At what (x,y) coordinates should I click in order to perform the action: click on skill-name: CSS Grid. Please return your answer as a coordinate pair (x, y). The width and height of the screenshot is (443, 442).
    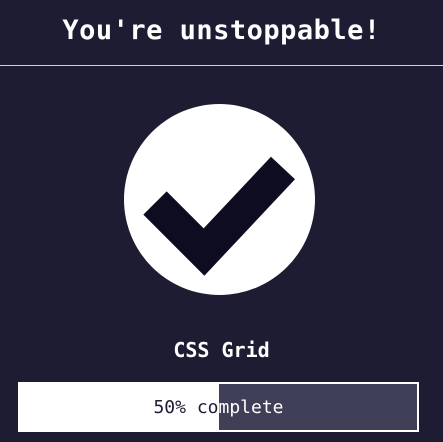
    Looking at the image, I should click on (221, 350).